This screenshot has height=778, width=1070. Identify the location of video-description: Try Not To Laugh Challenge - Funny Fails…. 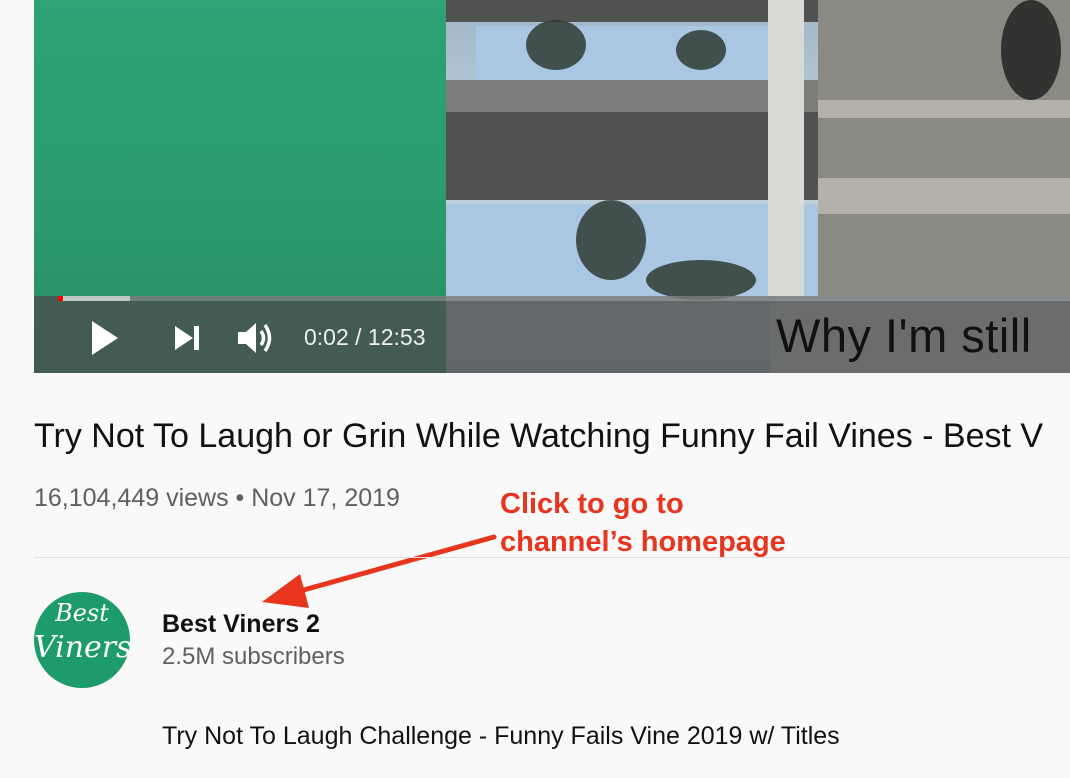
(501, 736).